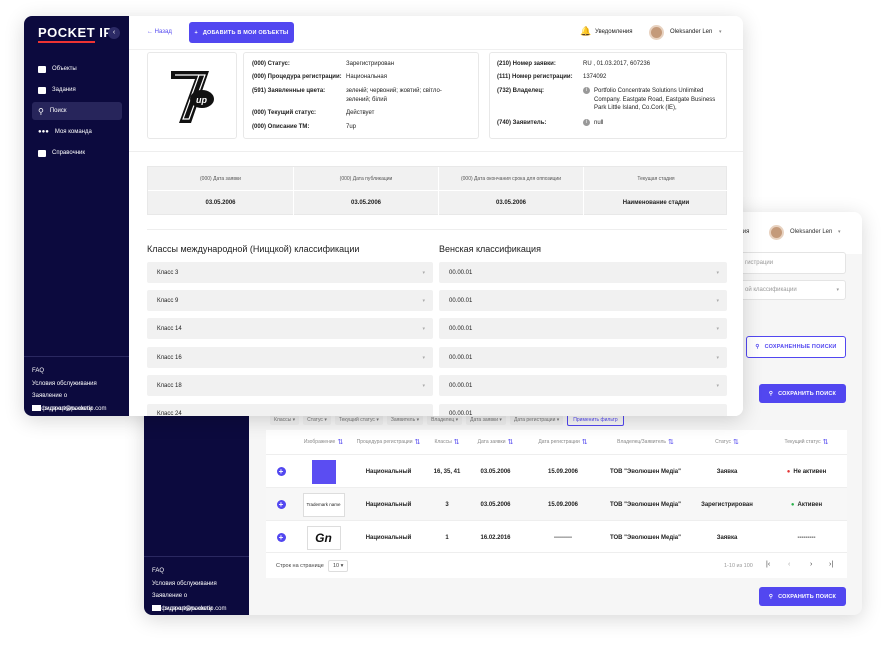 This screenshot has height=648, width=888. What do you see at coordinates (388, 442) in the screenshot?
I see `col-procedure: Процедура регистрации ⇅` at bounding box center [388, 442].